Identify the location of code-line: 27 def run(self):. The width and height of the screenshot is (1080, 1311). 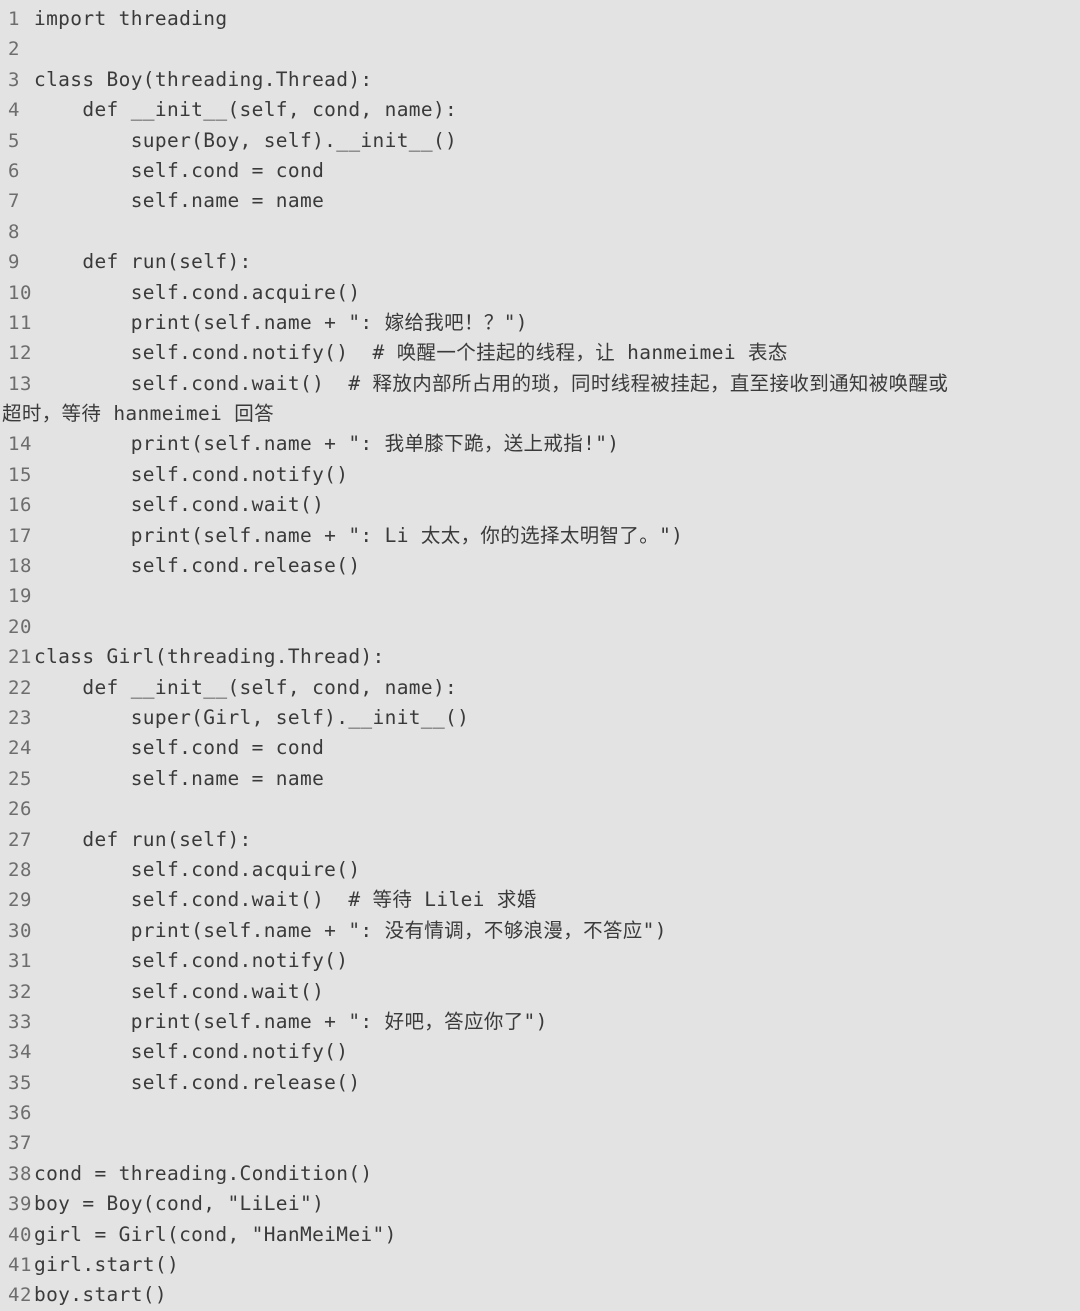
(540, 840).